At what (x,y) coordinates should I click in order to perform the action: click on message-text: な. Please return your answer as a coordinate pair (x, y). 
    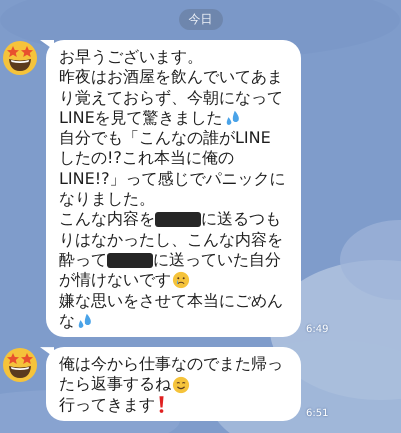
    Looking at the image, I should click on (67, 321).